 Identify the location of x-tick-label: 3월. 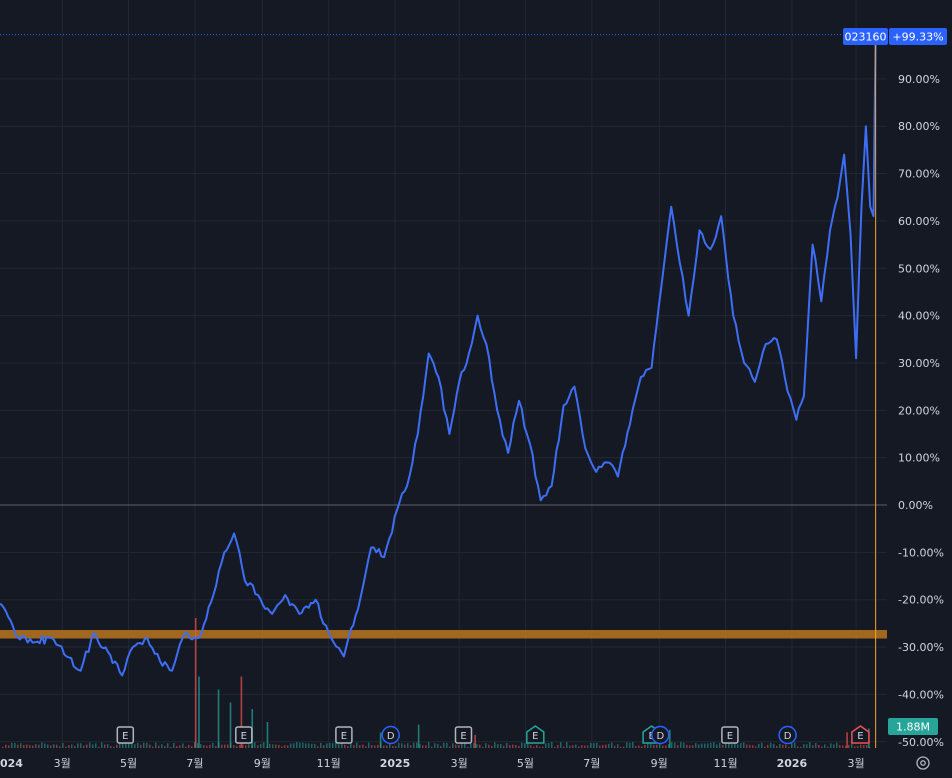
(62, 763).